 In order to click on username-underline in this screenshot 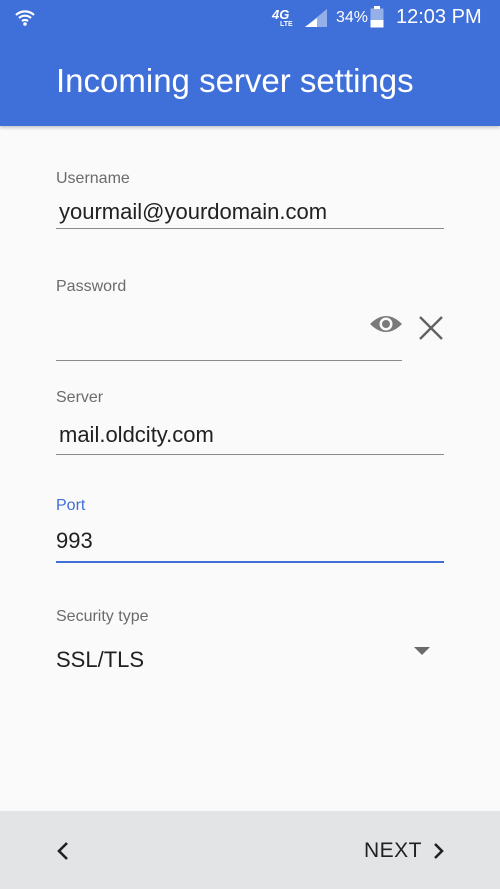, I will do `click(250, 228)`.